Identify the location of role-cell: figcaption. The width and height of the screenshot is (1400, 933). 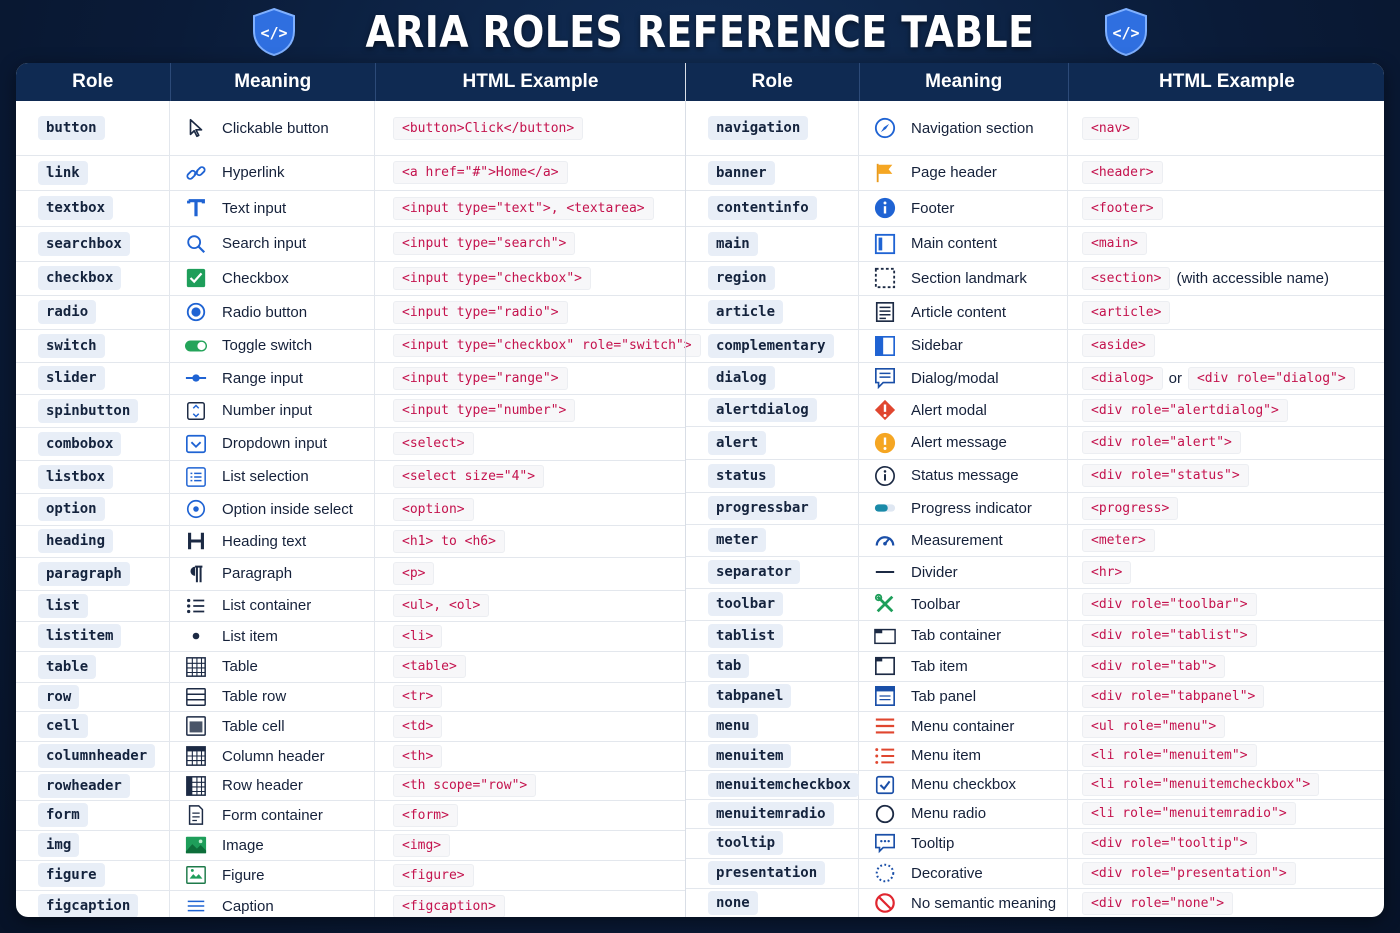
(93, 903).